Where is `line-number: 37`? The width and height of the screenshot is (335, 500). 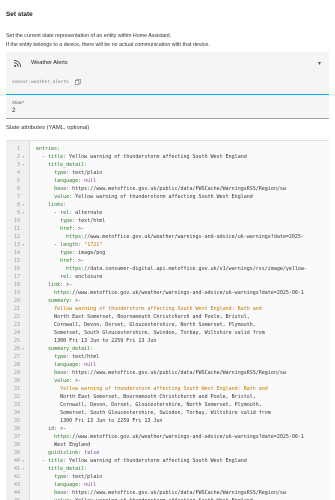 line-number: 37 is located at coordinates (16, 437).